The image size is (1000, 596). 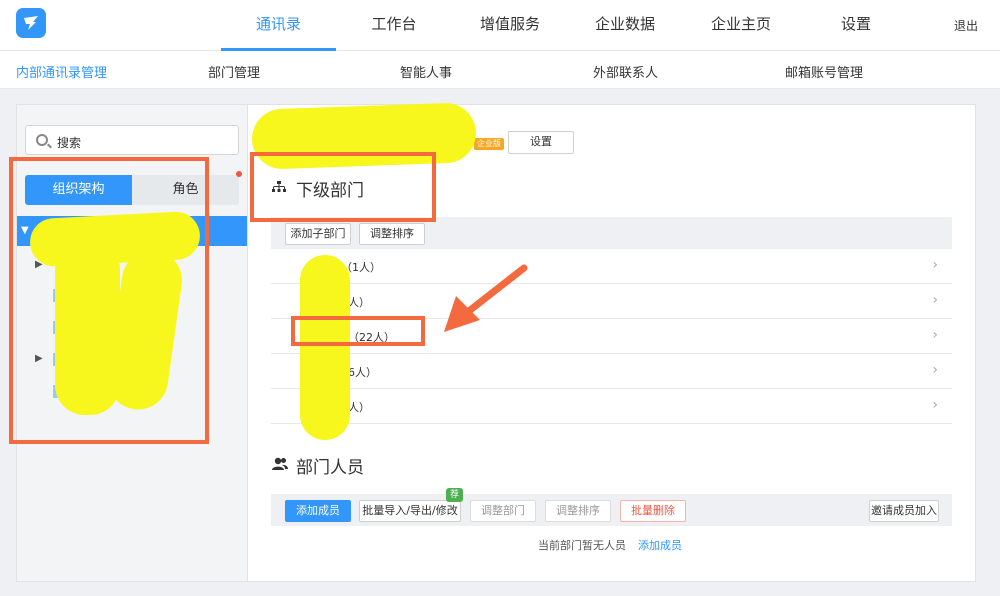 I want to click on yellow-highlight-scribble, so click(x=325, y=347).